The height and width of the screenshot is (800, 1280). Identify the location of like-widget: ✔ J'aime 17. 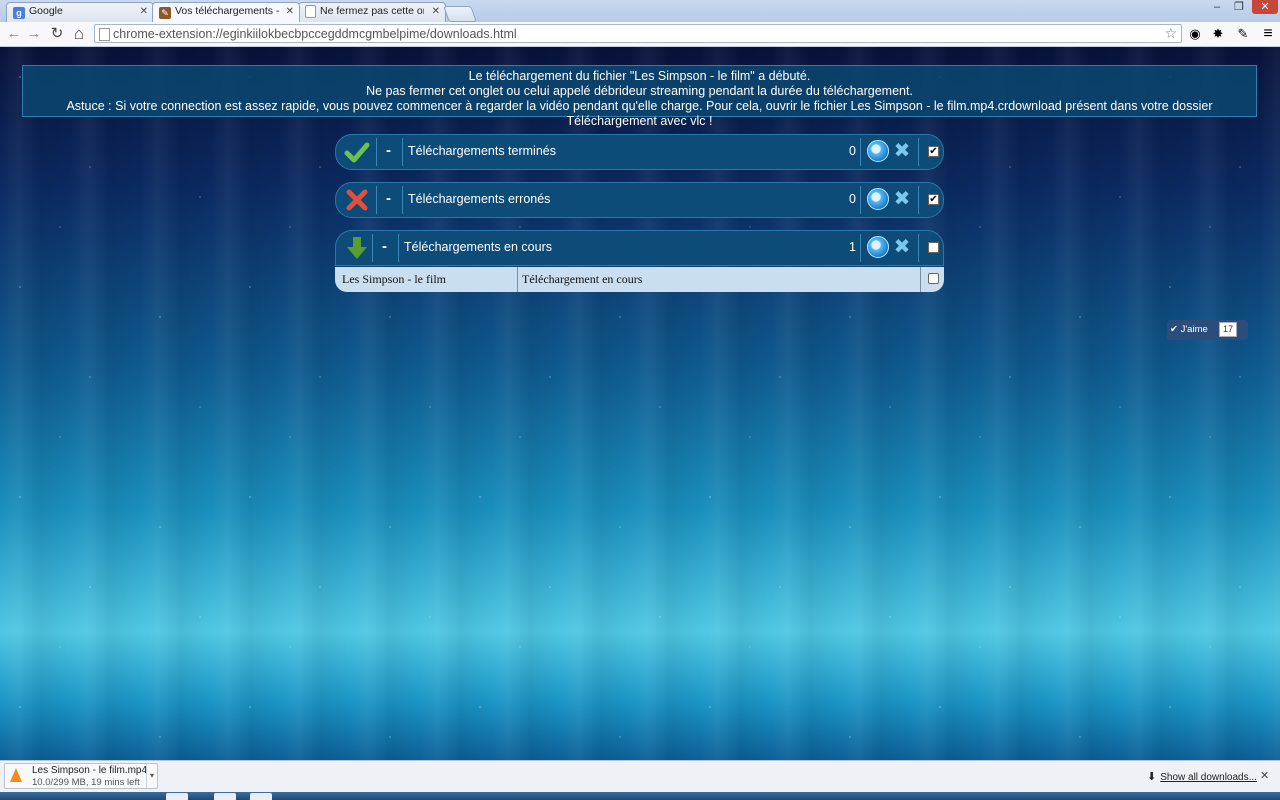
(1207, 330).